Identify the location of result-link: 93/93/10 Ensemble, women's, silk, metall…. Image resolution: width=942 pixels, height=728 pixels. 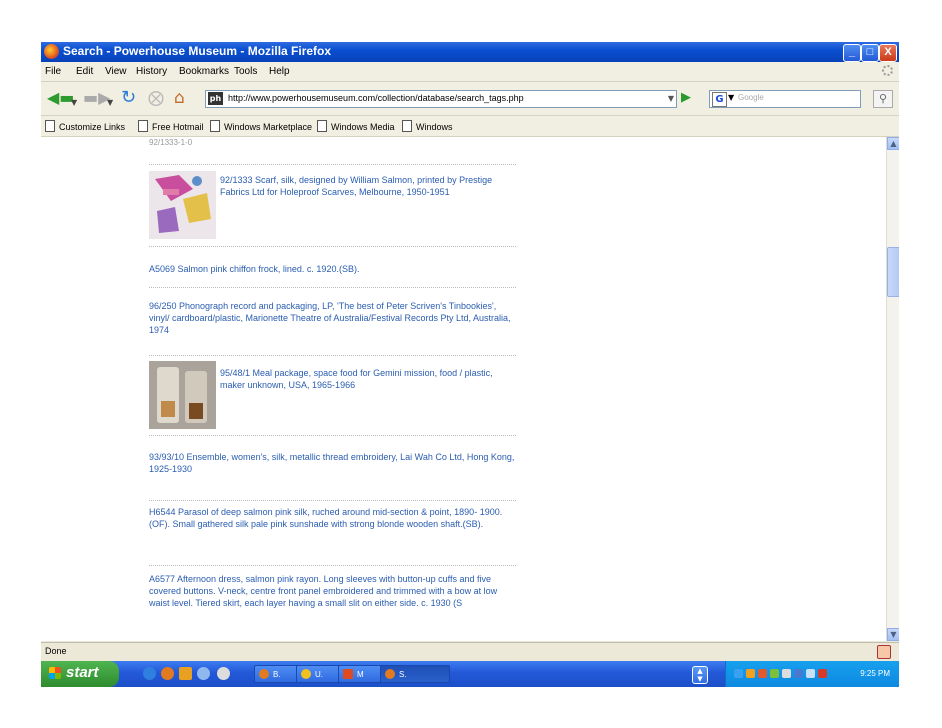
(332, 463).